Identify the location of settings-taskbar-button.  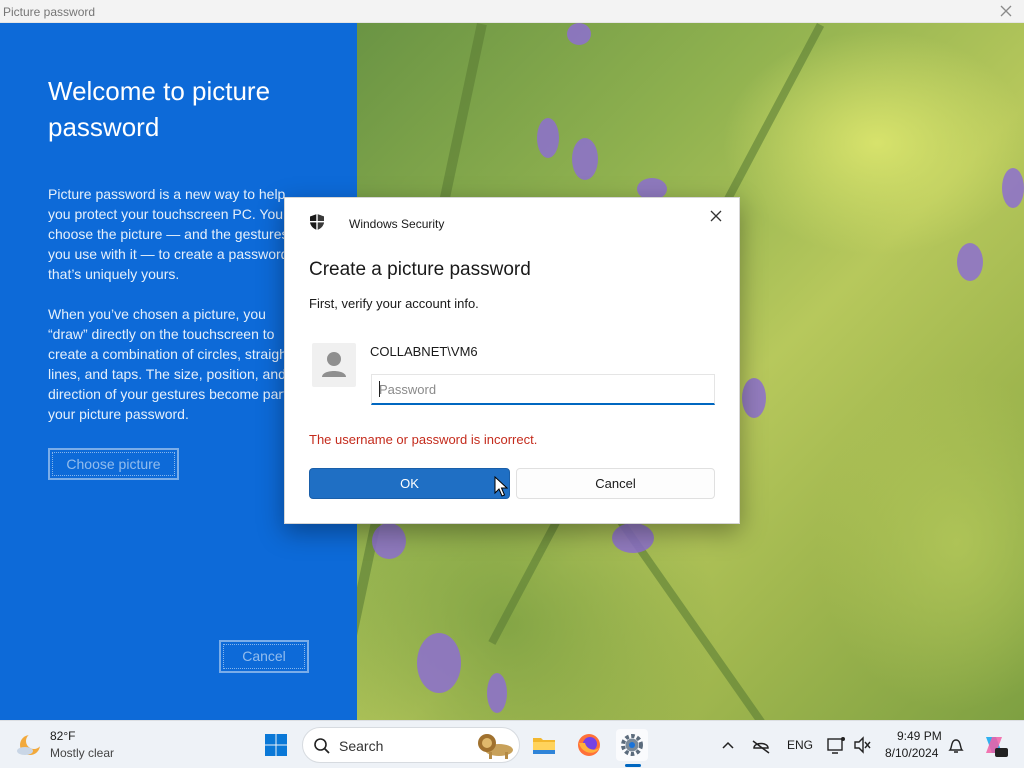
(632, 745).